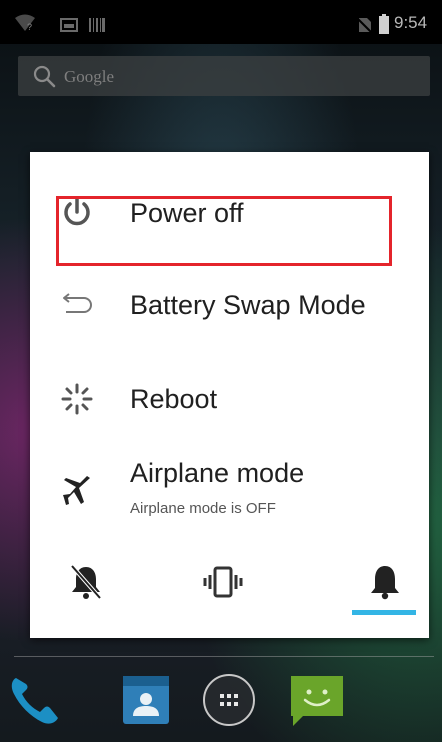  What do you see at coordinates (384, 612) in the screenshot?
I see `selected-sound-mode-indicator` at bounding box center [384, 612].